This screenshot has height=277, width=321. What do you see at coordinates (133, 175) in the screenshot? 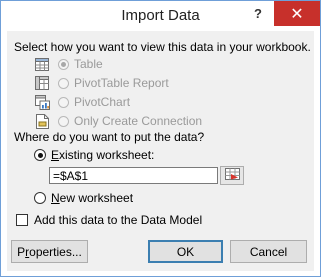
I see `cell-reference-input` at bounding box center [133, 175].